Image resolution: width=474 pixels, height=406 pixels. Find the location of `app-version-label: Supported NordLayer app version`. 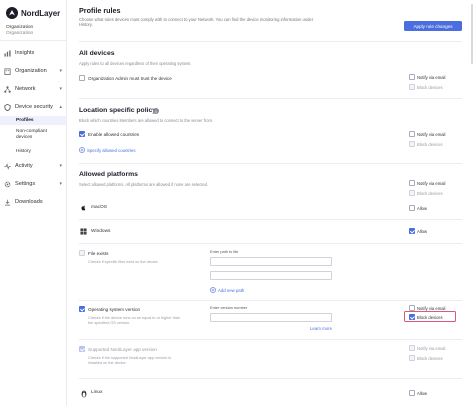

app-version-label: Supported NordLayer app version is located at coordinates (122, 349).